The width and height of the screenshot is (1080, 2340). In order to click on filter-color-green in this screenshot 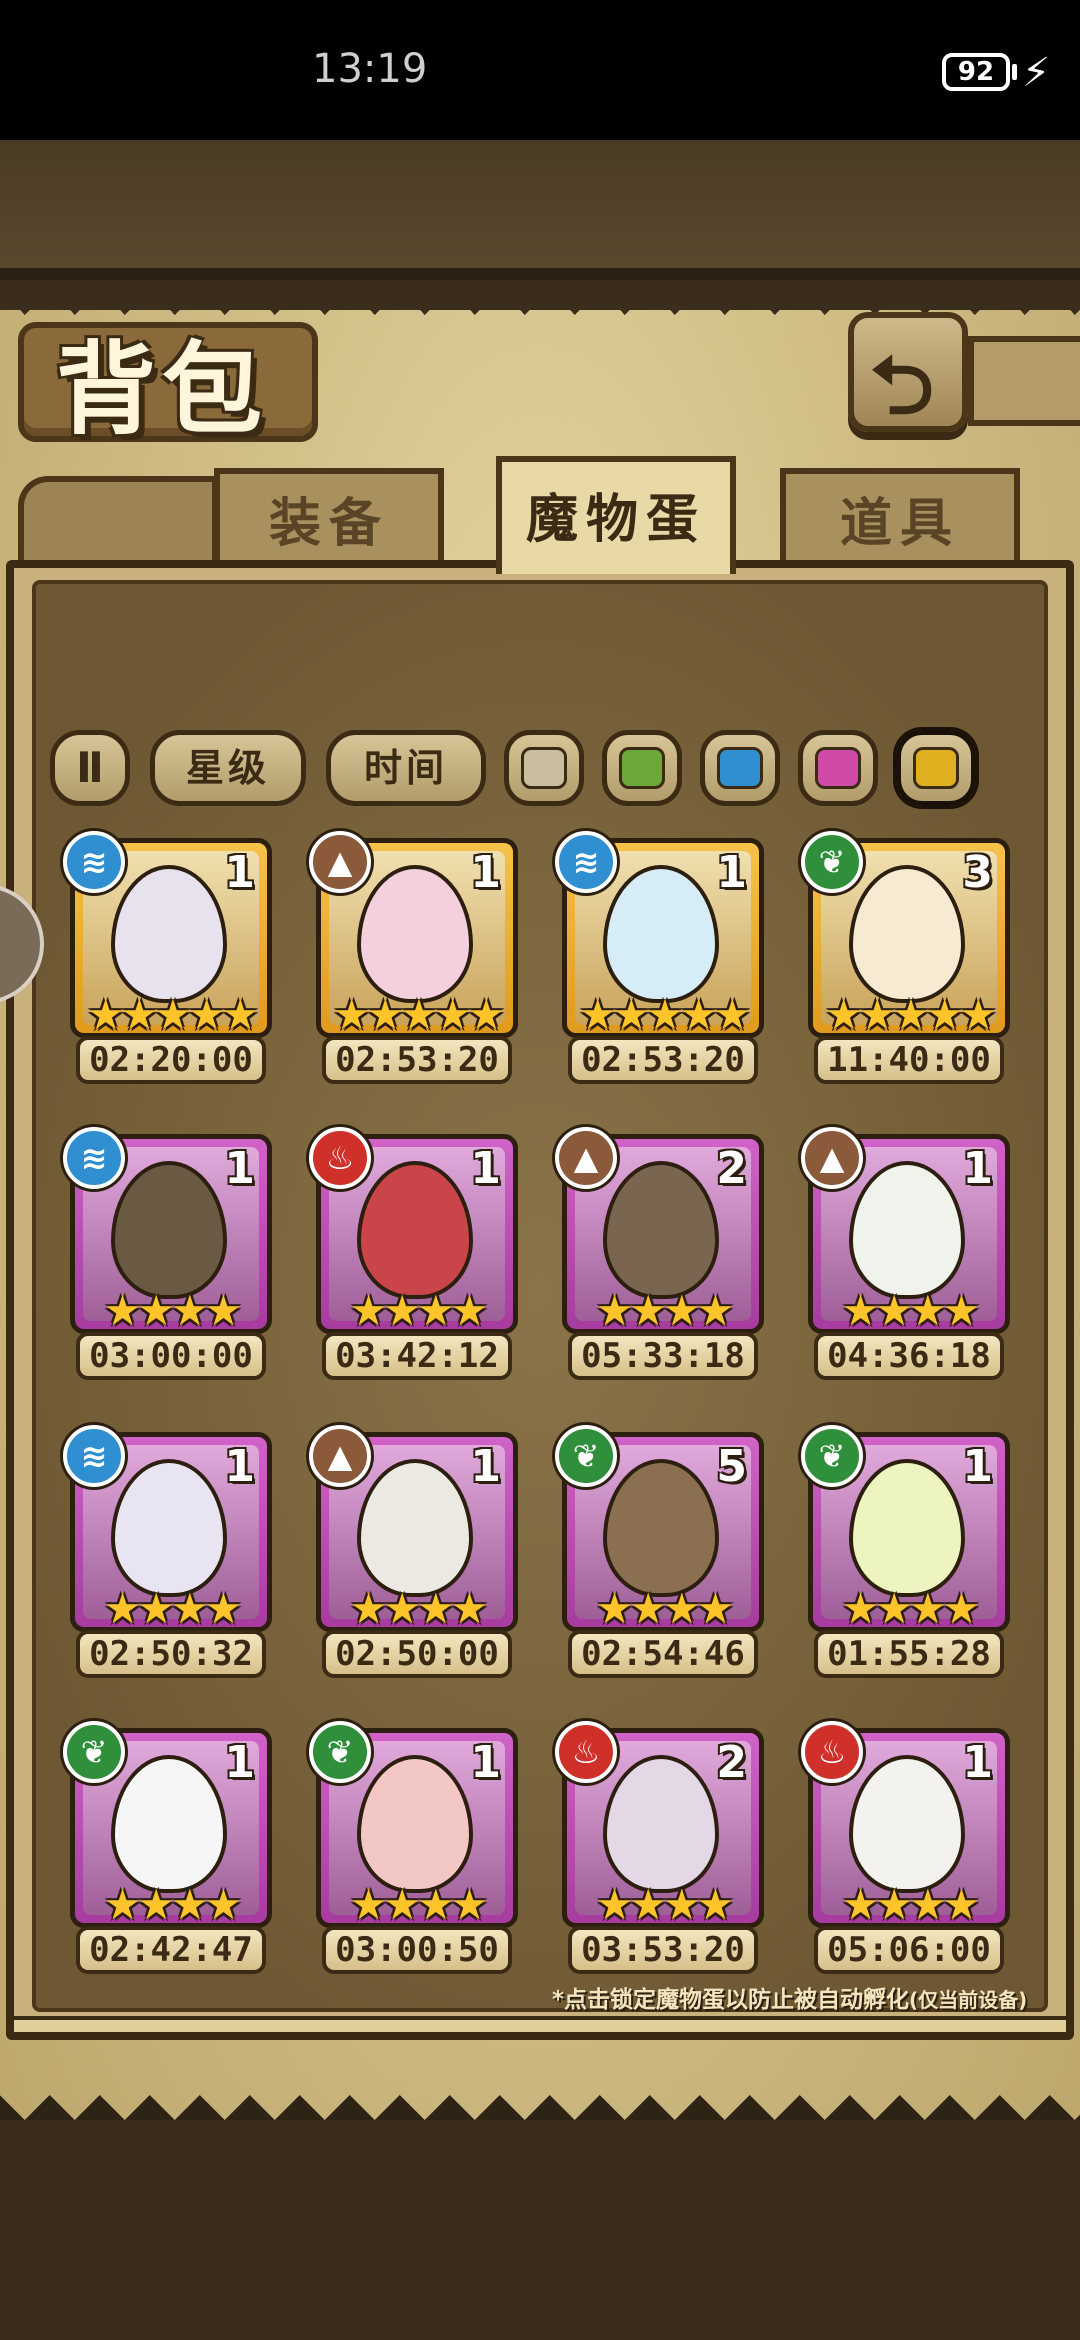, I will do `click(642, 768)`.